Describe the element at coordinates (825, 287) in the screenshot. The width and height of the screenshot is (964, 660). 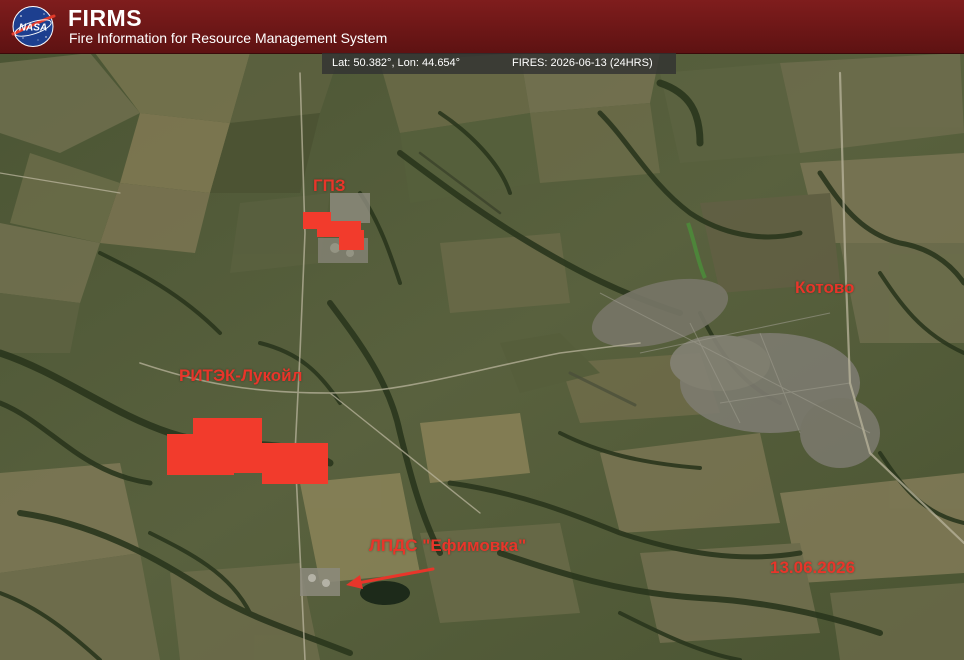
I see `label-kotovo: Котово` at that location.